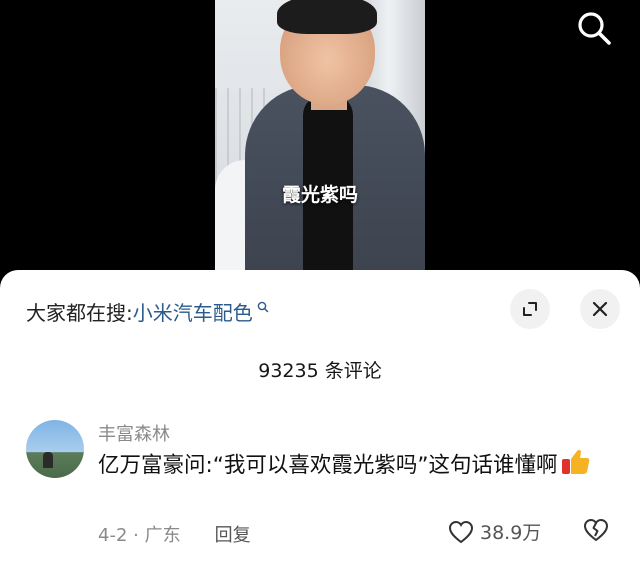 This screenshot has width=640, height=573. Describe the element at coordinates (193, 311) in the screenshot. I see `suggestion-keyword: 小米汽车配色` at that location.